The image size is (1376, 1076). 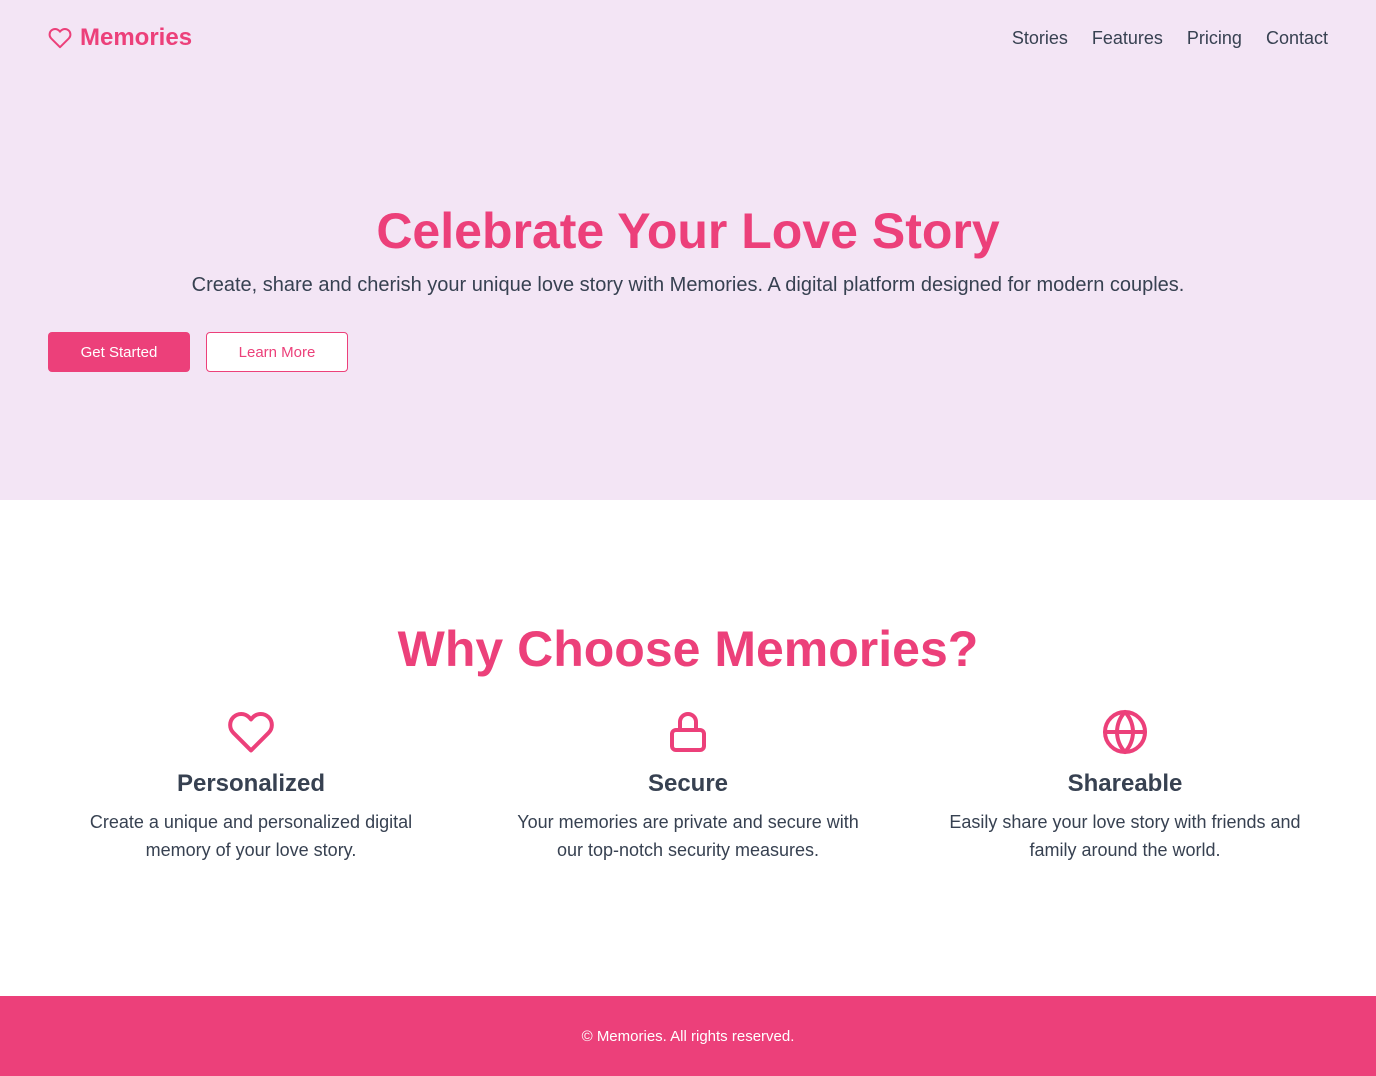 I want to click on nav-link-contact: Contact, so click(x=1297, y=38).